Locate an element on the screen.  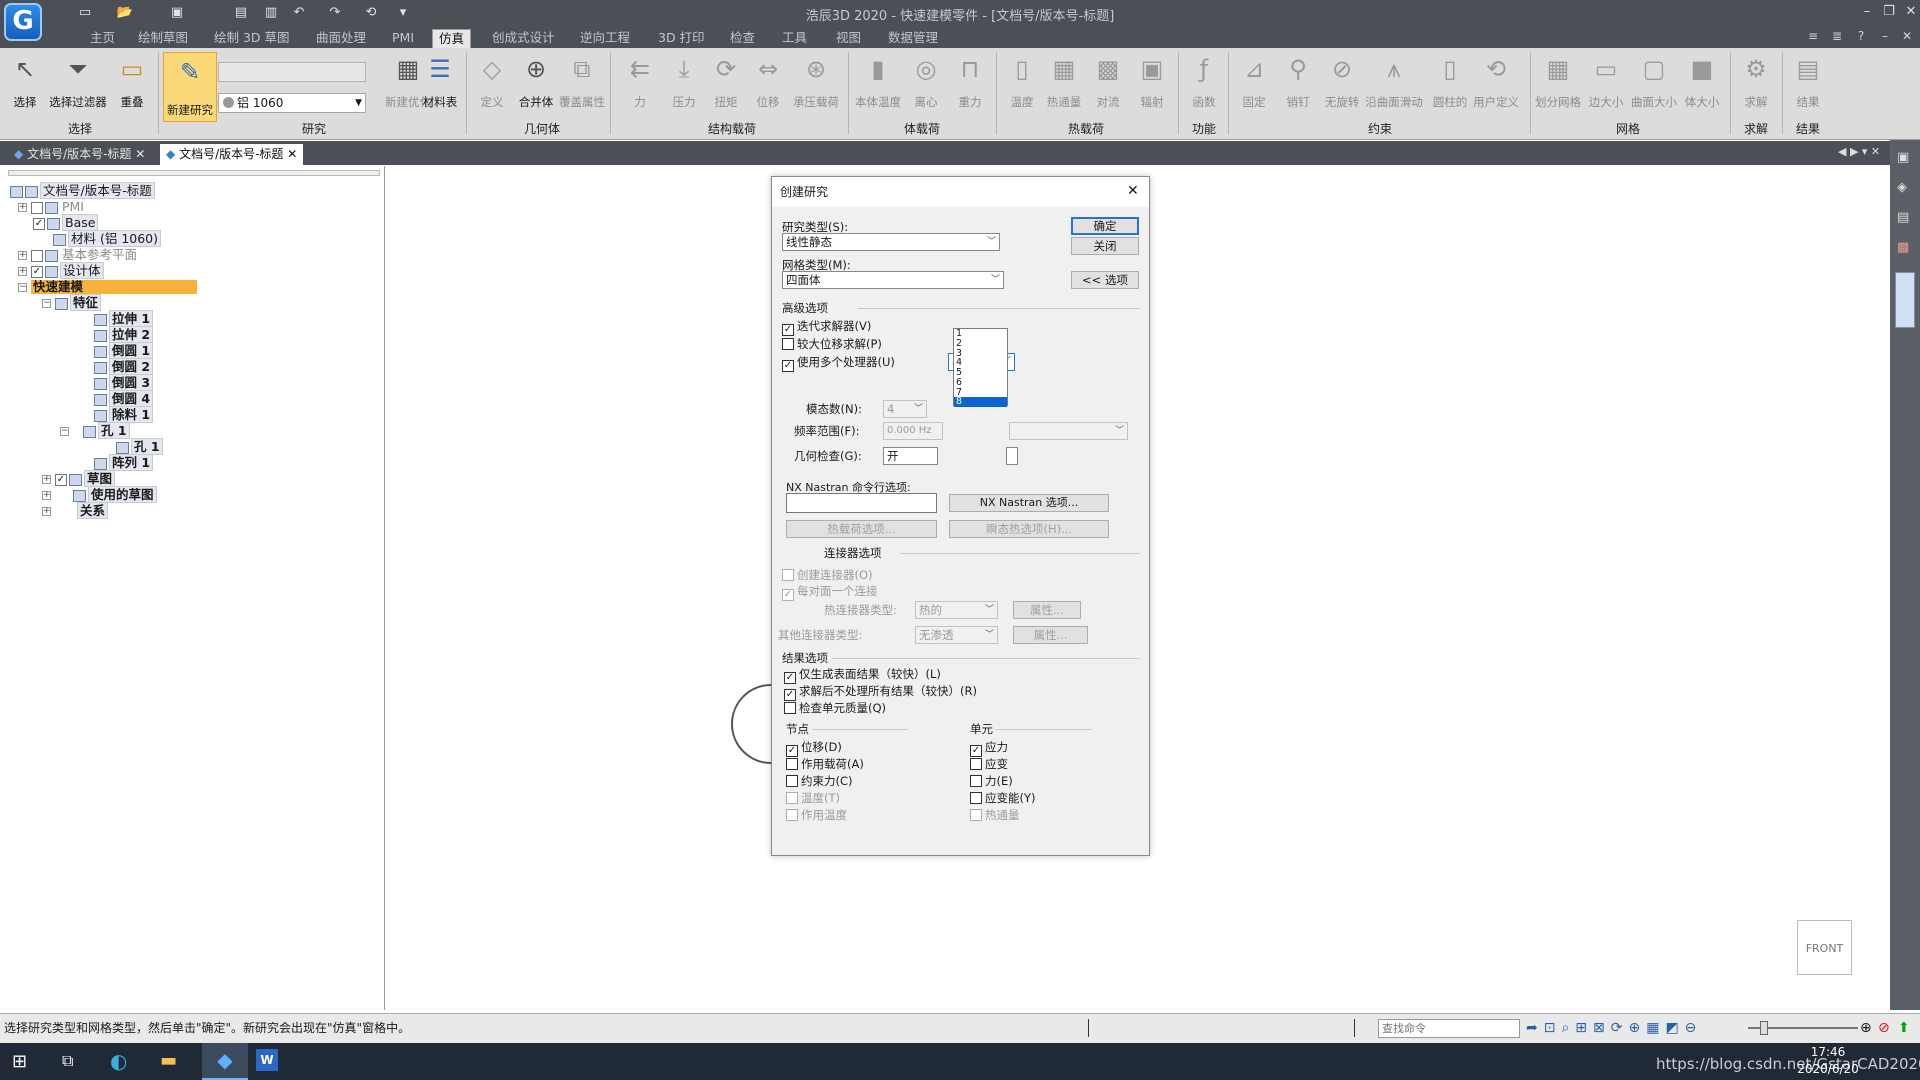
tab-reverse: 逆向工程 is located at coordinates (605, 38).